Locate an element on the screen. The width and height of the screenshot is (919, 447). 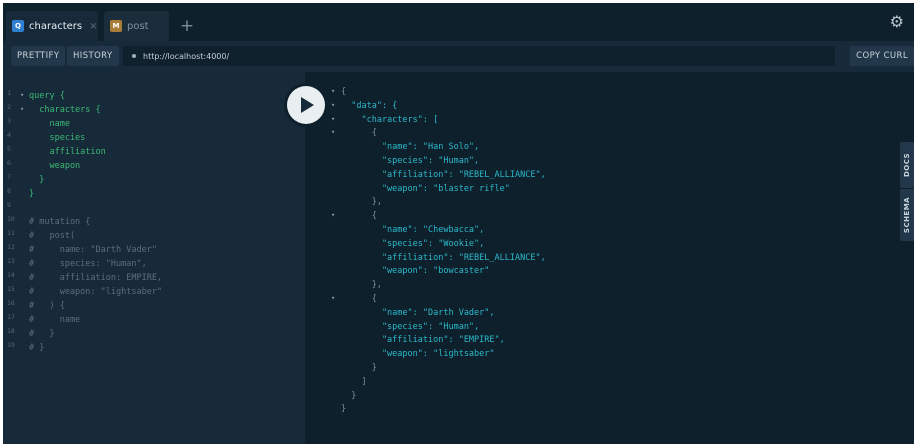
result-line: "affiliation": "EMPIRE", is located at coordinates (423, 340).